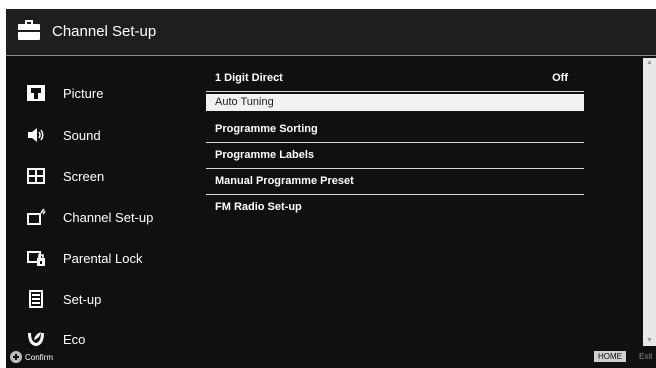 Image resolution: width=656 pixels, height=368 pixels. Describe the element at coordinates (29, 30) in the screenshot. I see `toolbox-icon` at that location.